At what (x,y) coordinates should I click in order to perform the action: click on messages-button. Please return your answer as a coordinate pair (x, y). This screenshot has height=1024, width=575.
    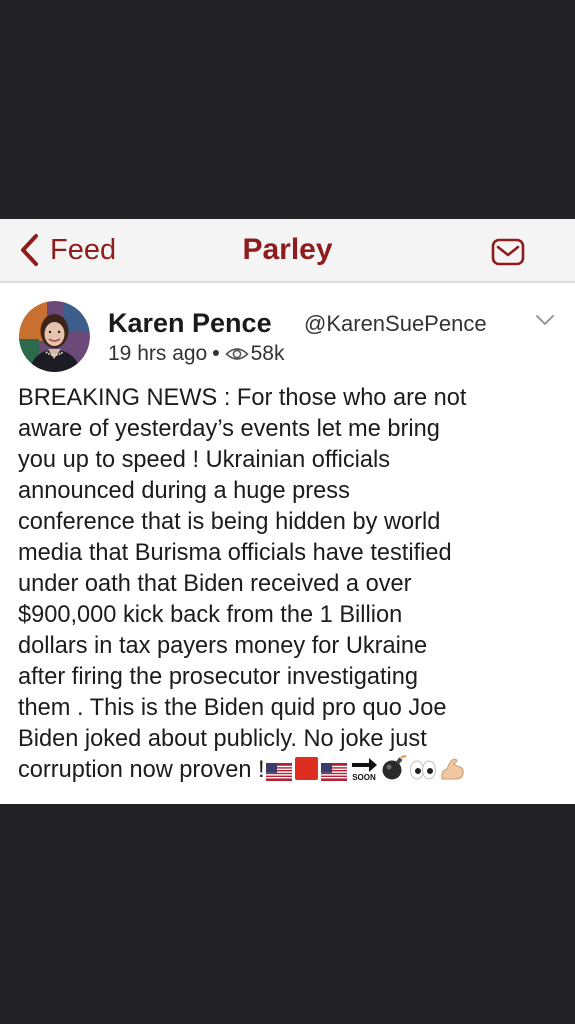
    Looking at the image, I should click on (508, 252).